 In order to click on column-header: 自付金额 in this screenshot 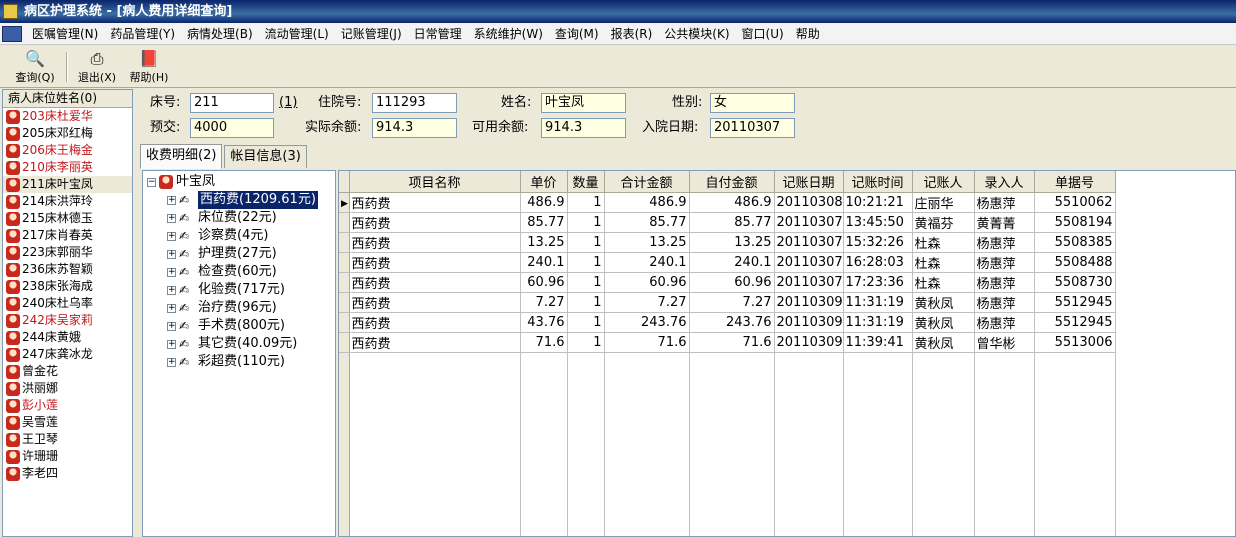, I will do `click(732, 182)`.